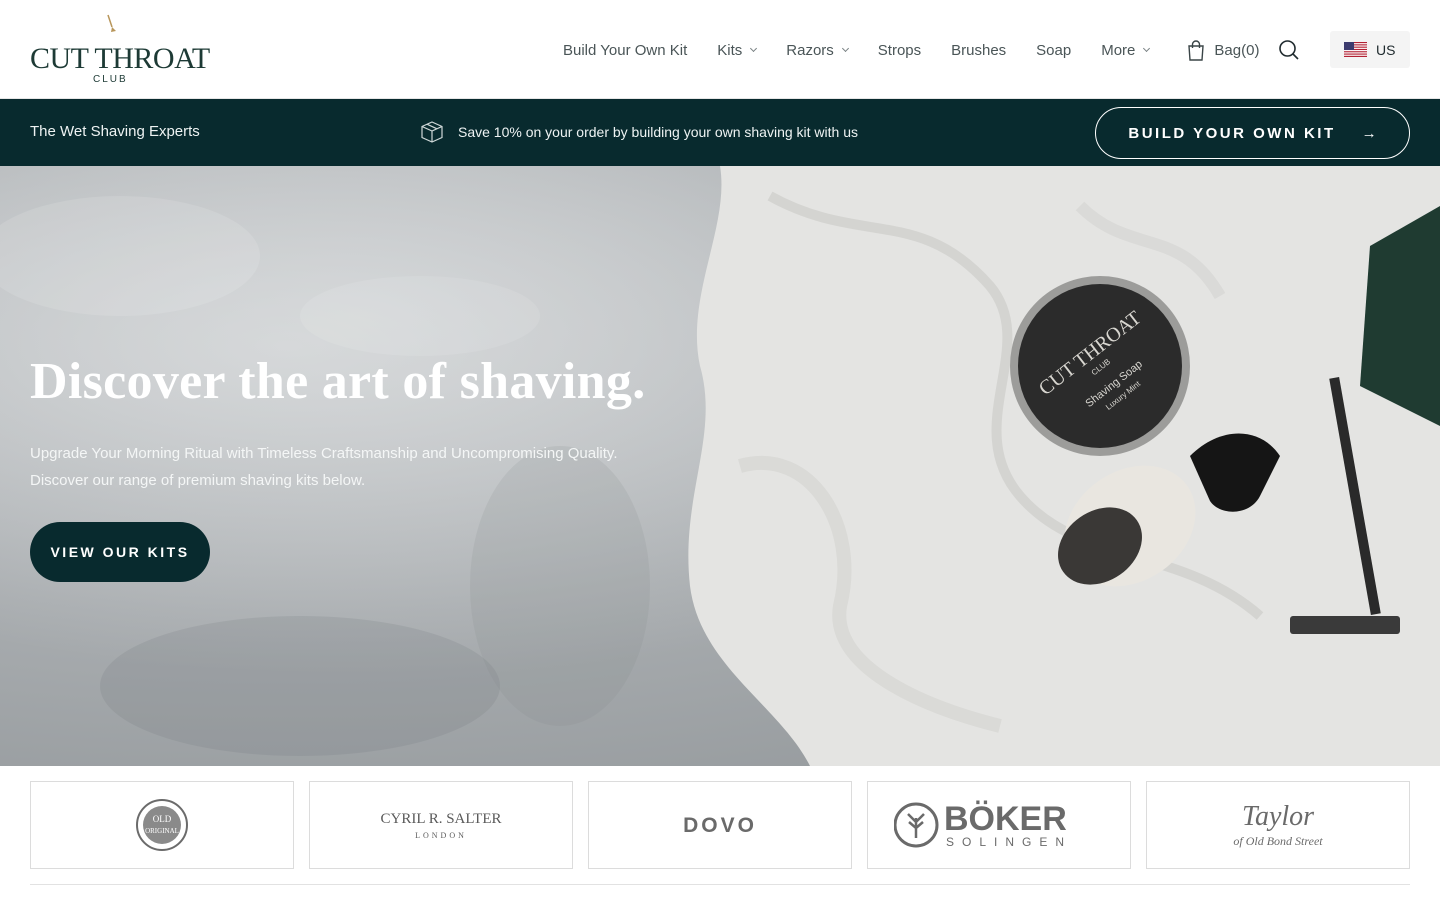 The image size is (1440, 900). Describe the element at coordinates (338, 381) in the screenshot. I see `hero-title: Discover the art of shaving.` at that location.